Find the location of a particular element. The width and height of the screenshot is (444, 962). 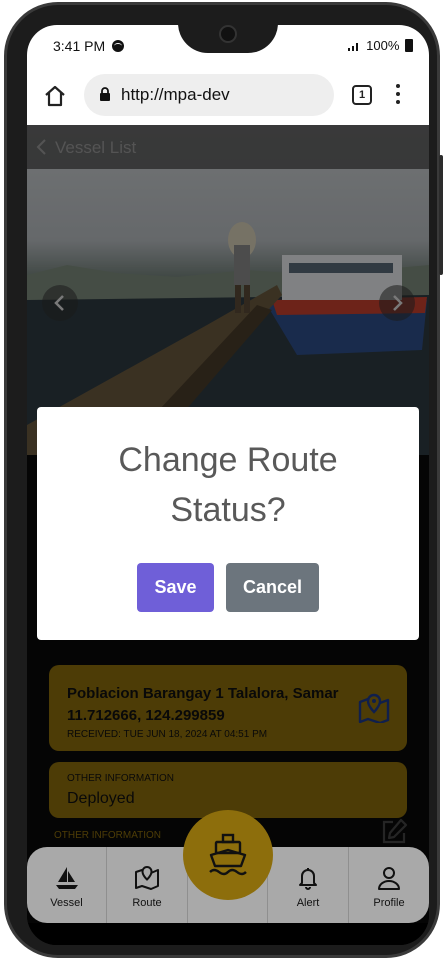

nav-item-profile: Profile is located at coordinates (389, 885).